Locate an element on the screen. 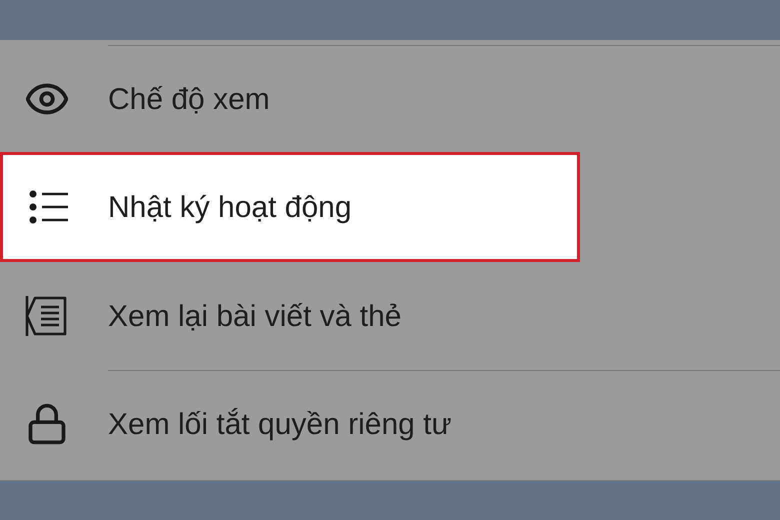  menu-item-label: Nhật ký hoạt động is located at coordinates (230, 208).